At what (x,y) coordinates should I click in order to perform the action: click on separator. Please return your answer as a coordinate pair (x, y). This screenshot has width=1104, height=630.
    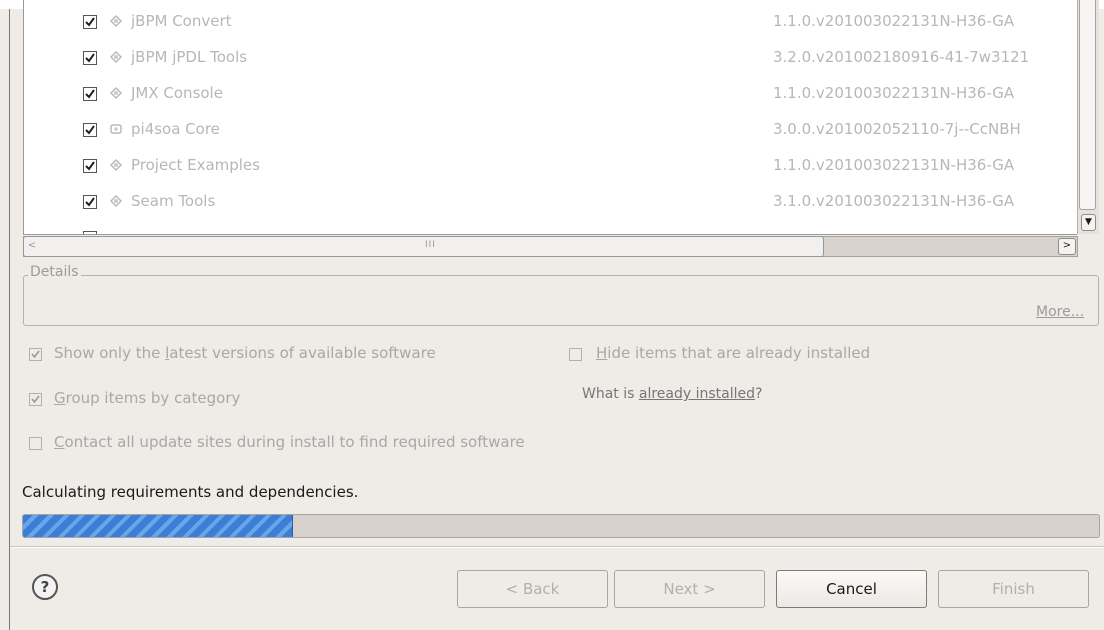
    Looking at the image, I should click on (557, 547).